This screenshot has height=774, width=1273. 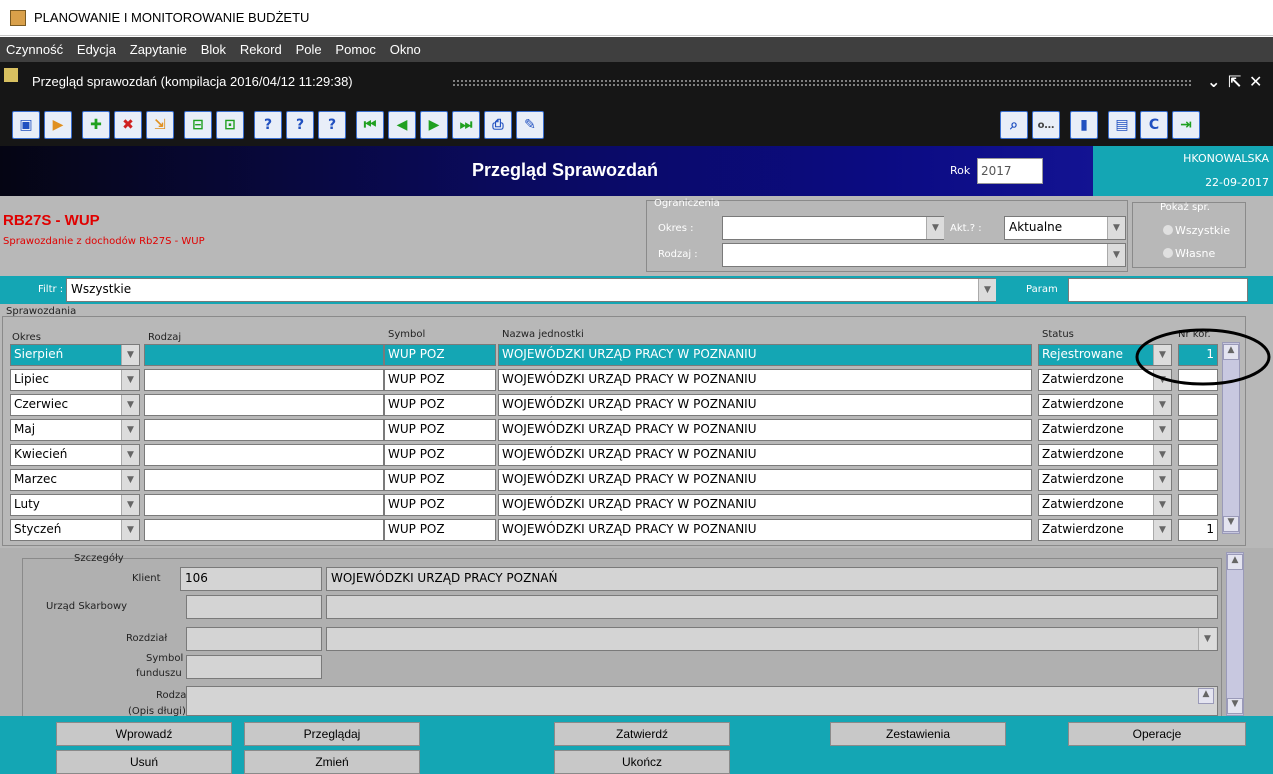 I want to click on calc-icon: C, so click(x=1154, y=125).